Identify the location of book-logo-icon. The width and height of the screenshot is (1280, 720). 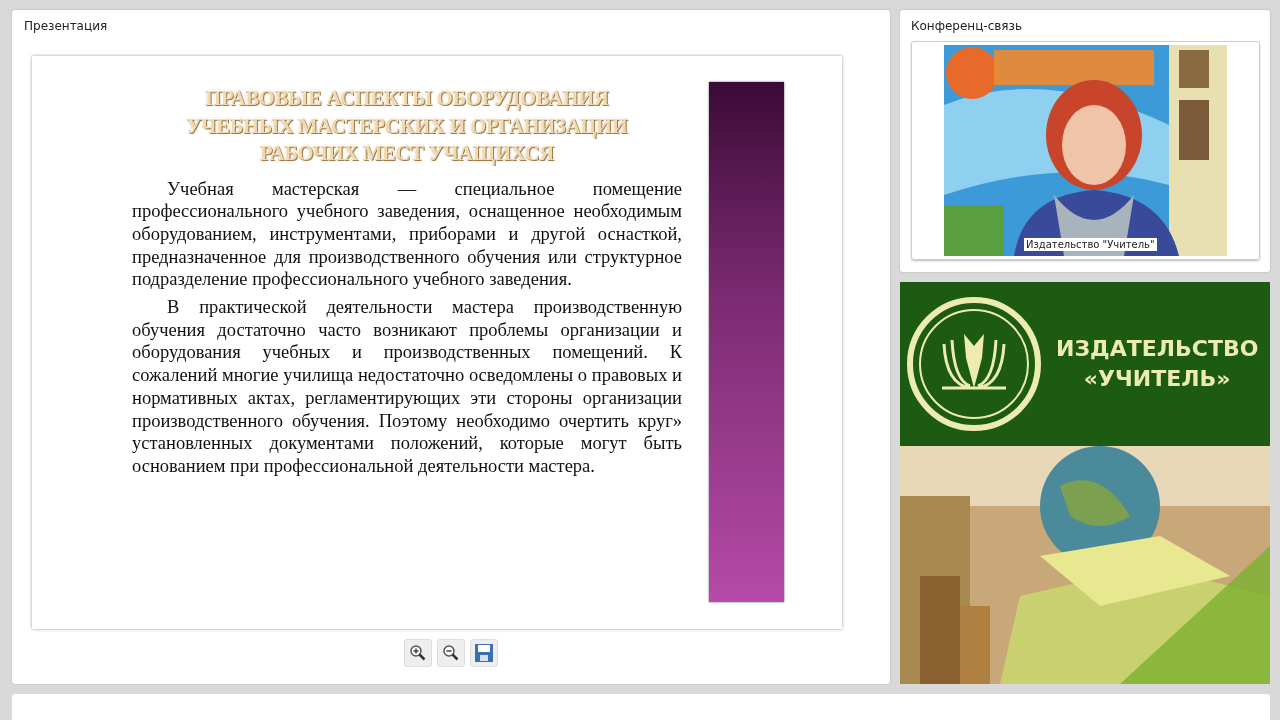
(974, 364).